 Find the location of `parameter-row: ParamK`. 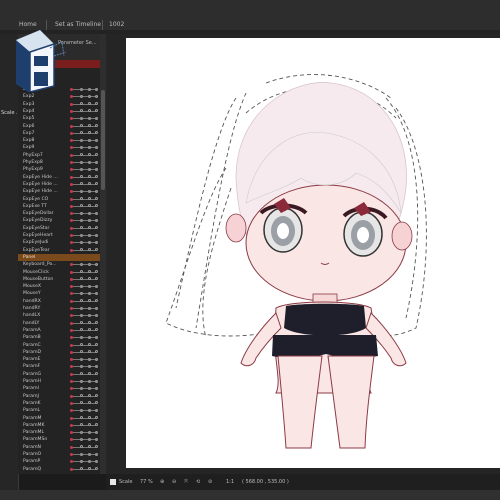

parameter-row: ParamK is located at coordinates (59, 403).